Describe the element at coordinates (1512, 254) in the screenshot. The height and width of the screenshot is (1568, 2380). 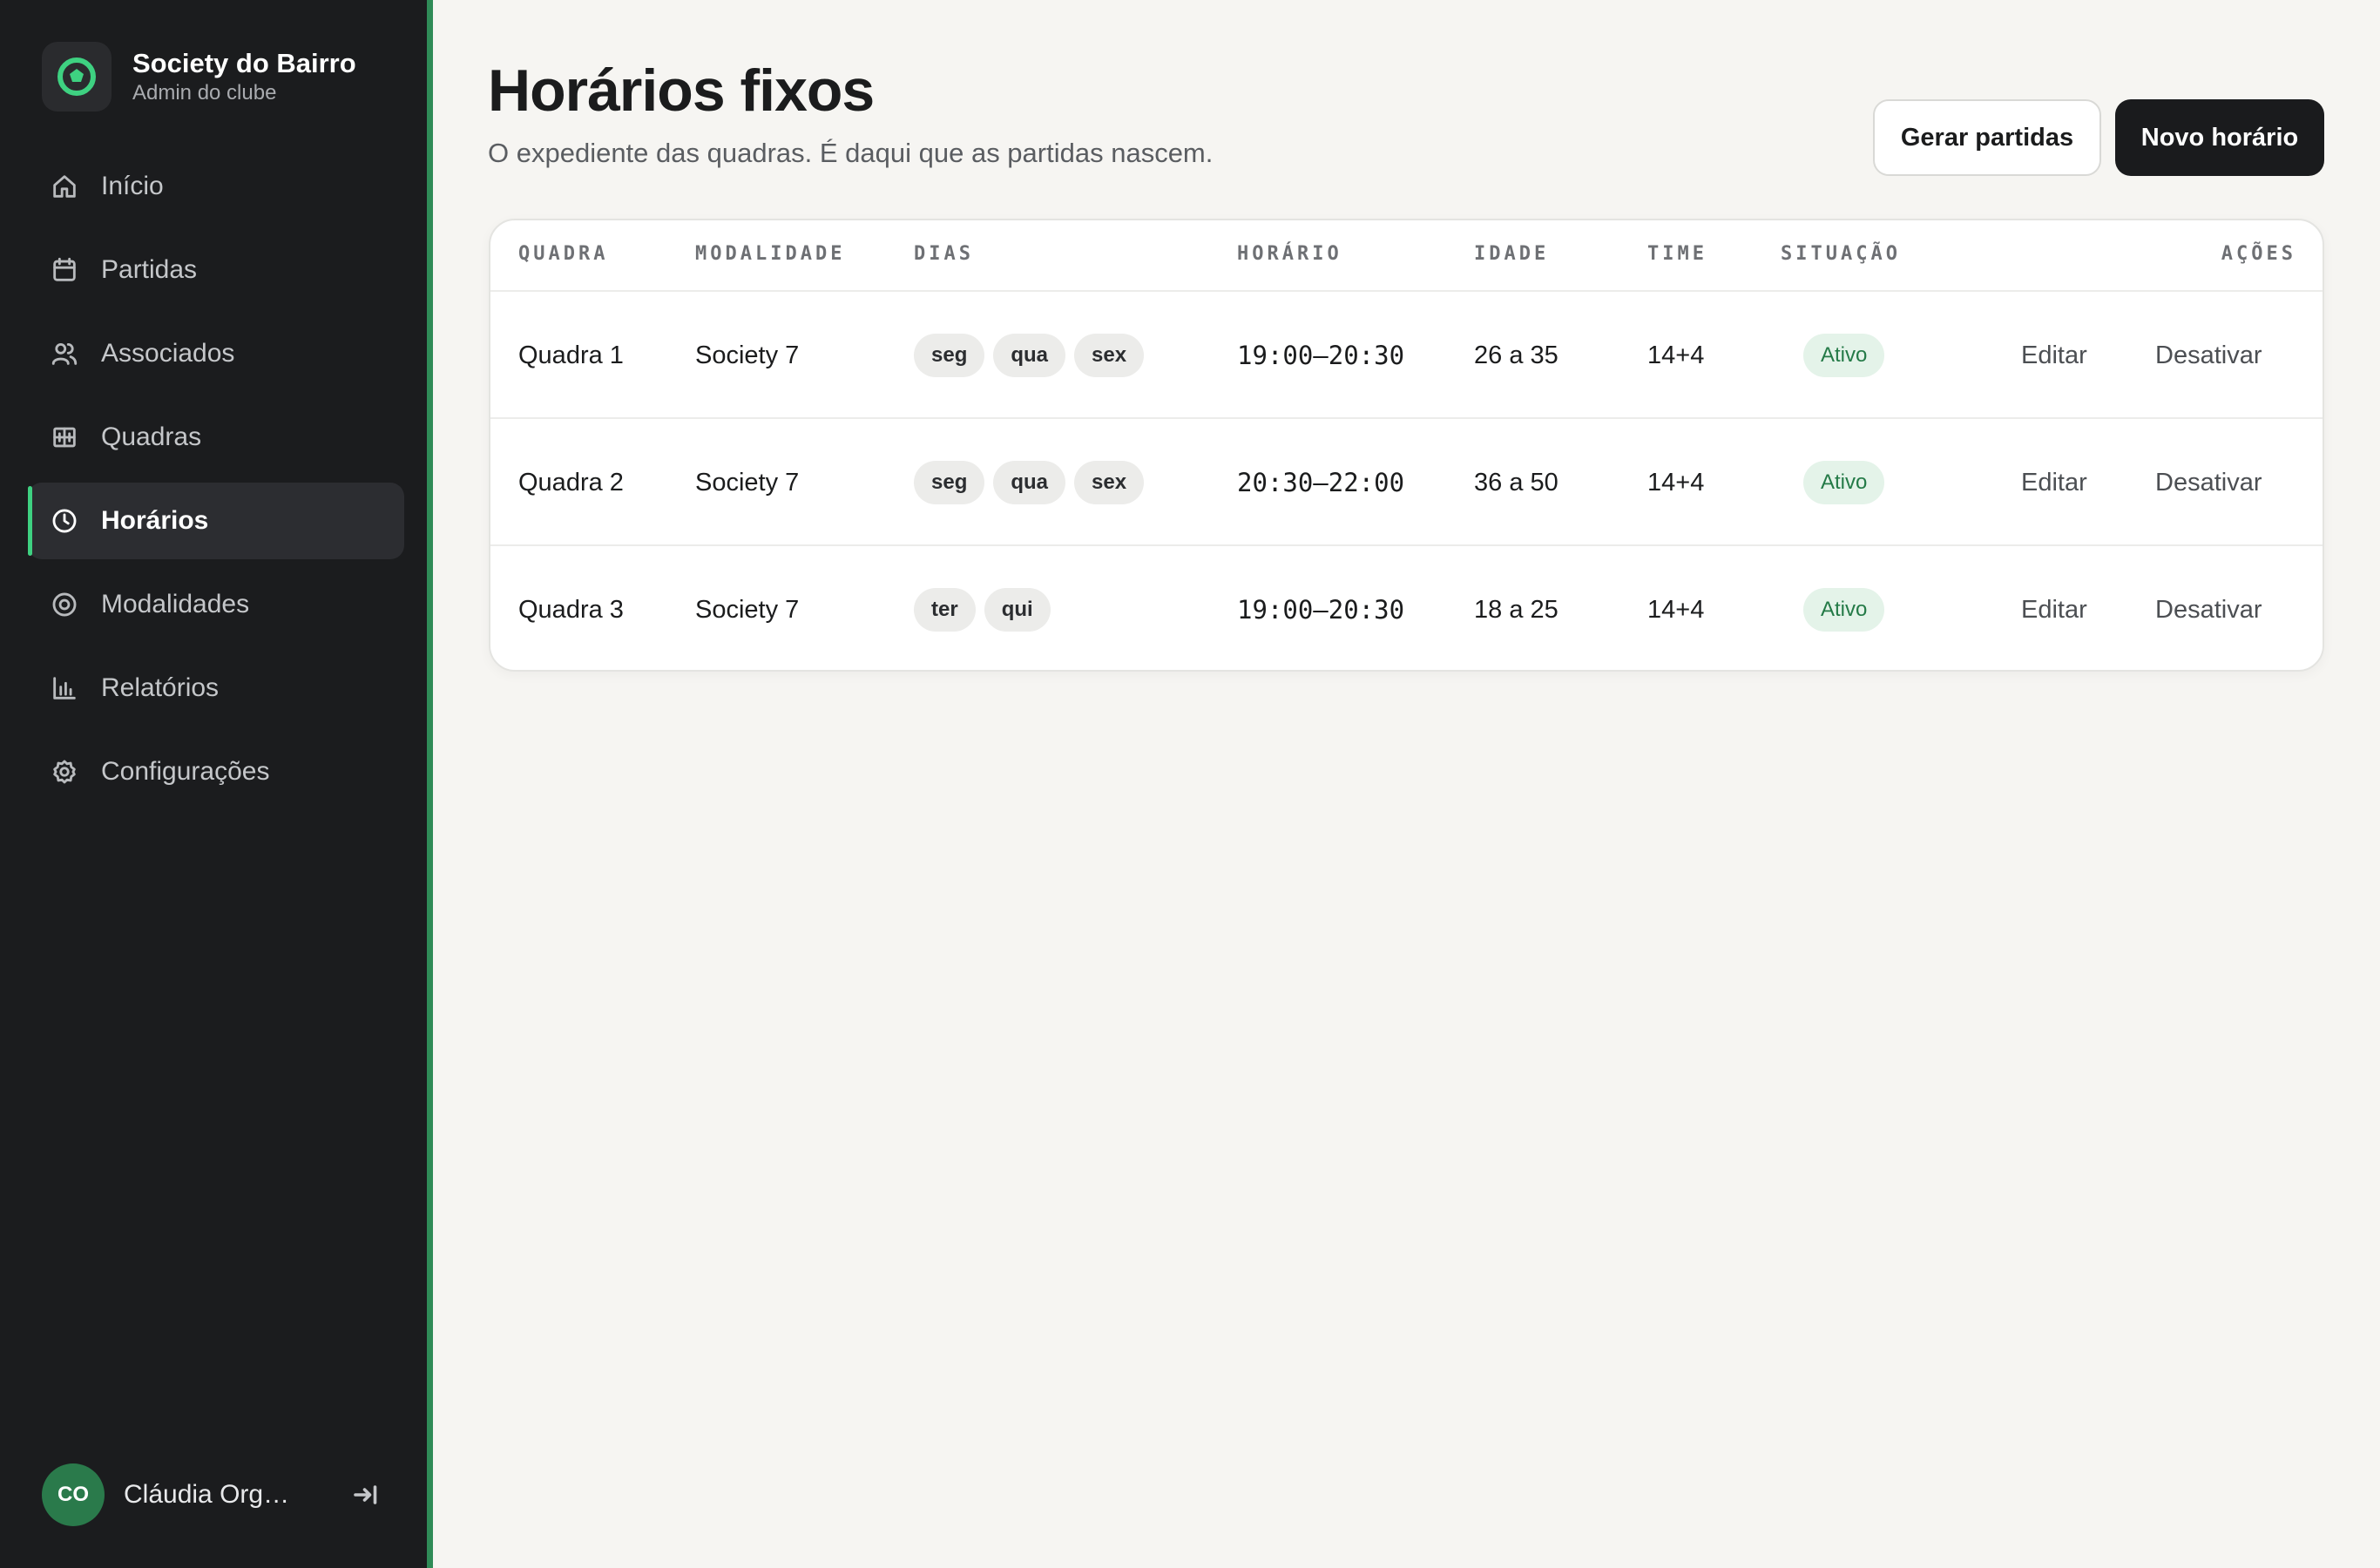
I see `column-header-idade: IDADE` at that location.